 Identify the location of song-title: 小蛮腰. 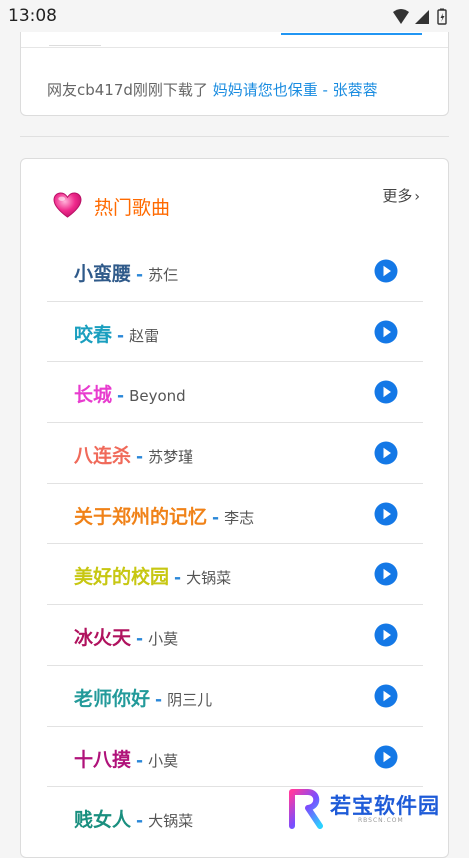
(103, 274).